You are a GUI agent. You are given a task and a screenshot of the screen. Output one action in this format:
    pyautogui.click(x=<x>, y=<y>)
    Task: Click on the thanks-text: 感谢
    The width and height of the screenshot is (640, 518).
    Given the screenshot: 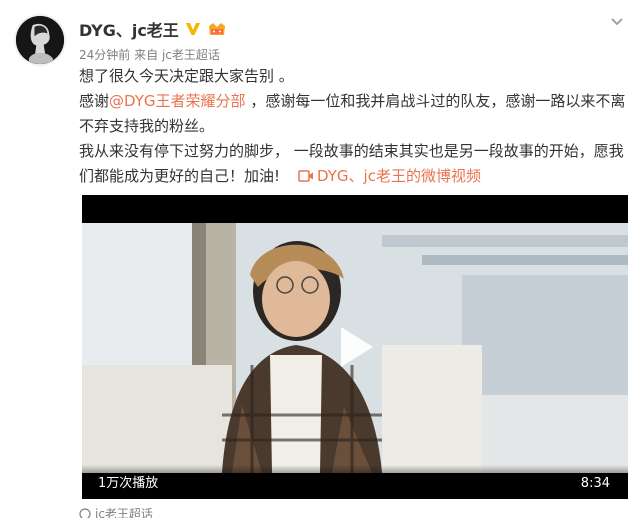 What is the action you would take?
    pyautogui.click(x=94, y=101)
    